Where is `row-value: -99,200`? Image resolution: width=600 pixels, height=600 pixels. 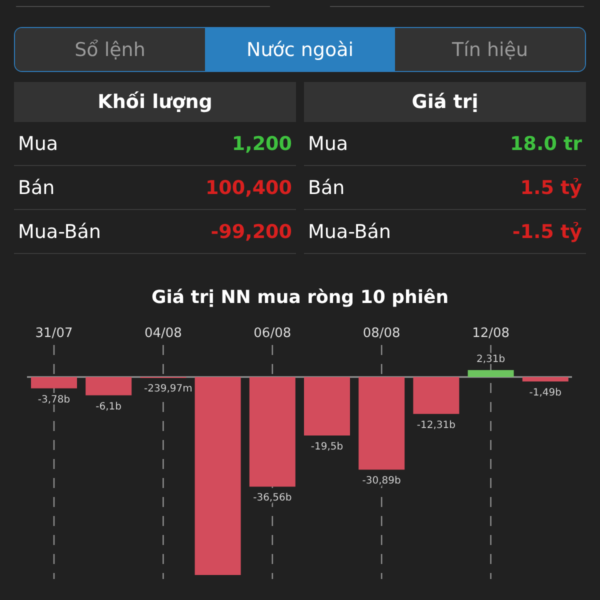 row-value: -99,200 is located at coordinates (251, 231).